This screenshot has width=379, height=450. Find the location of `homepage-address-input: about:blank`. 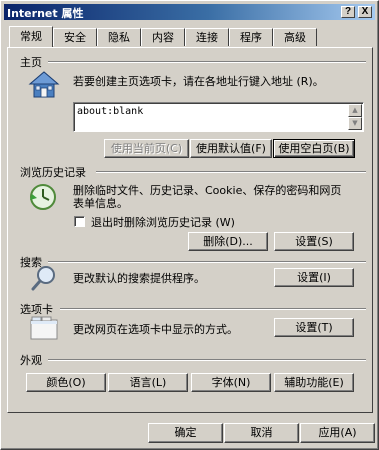

homepage-address-input: about:blank is located at coordinates (218, 117).